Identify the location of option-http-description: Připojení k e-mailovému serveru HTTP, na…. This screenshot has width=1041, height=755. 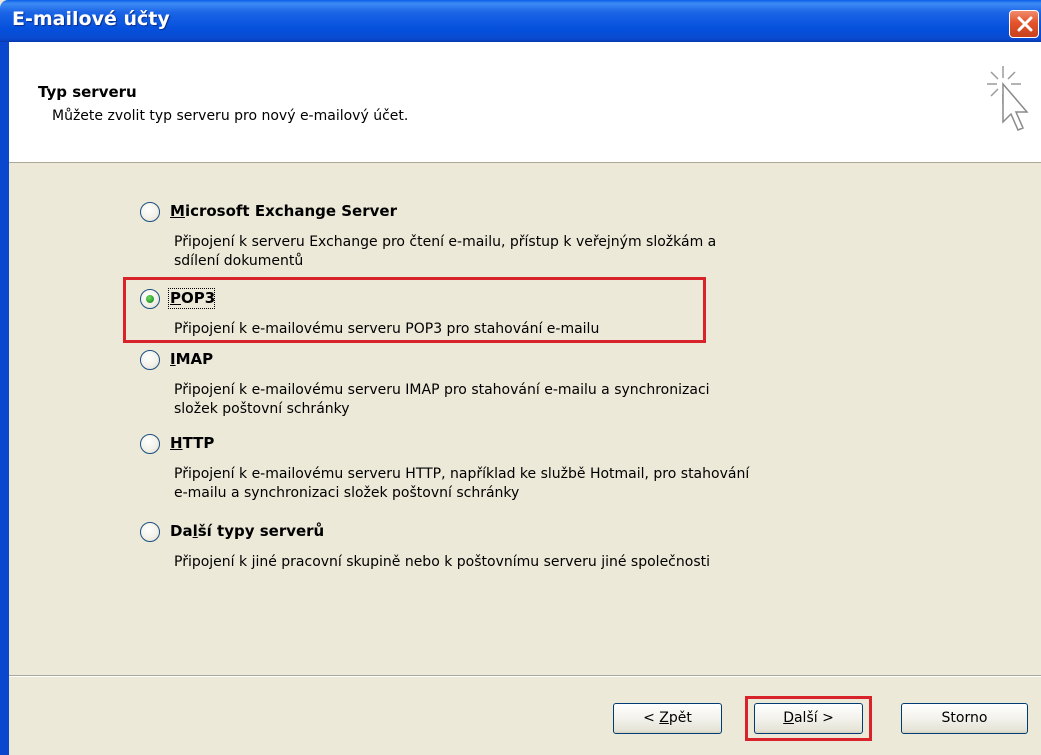
(462, 483).